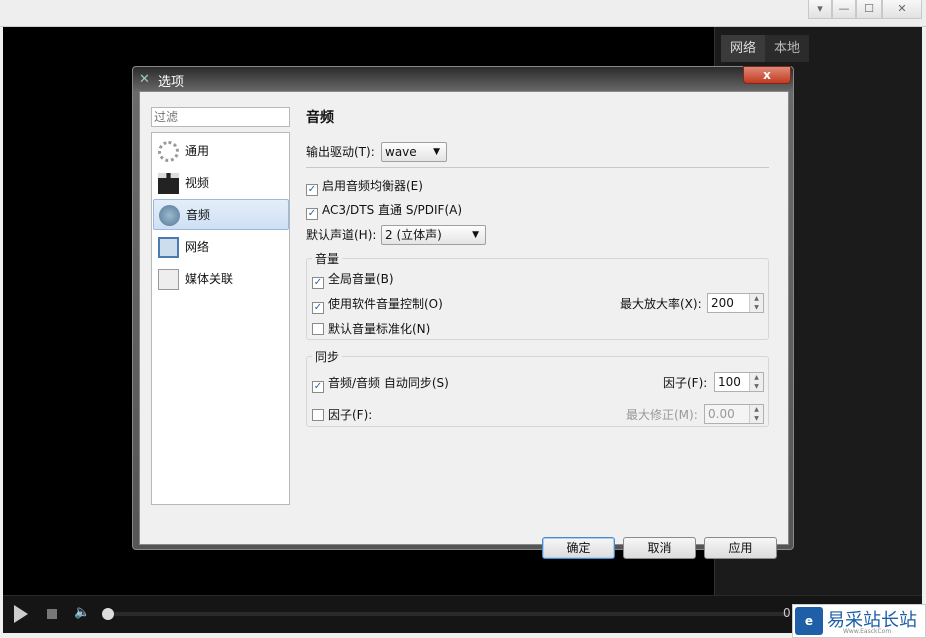  Describe the element at coordinates (353, 279) in the screenshot. I see `global-volume-checkbox: ✓ 全局音量(B)` at that location.